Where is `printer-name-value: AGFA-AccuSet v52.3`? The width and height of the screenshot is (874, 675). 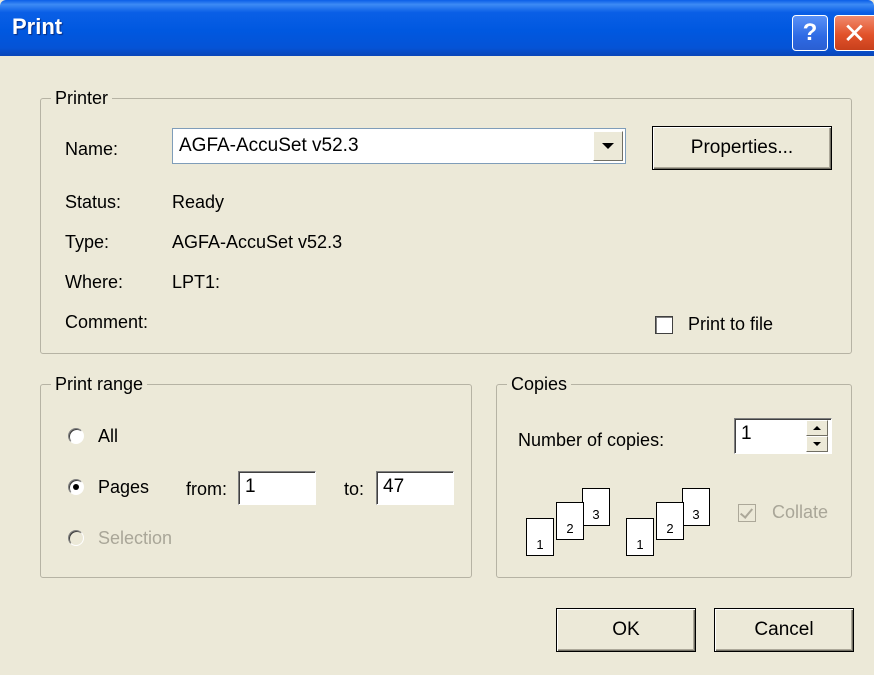 printer-name-value: AGFA-AccuSet v52.3 is located at coordinates (269, 145).